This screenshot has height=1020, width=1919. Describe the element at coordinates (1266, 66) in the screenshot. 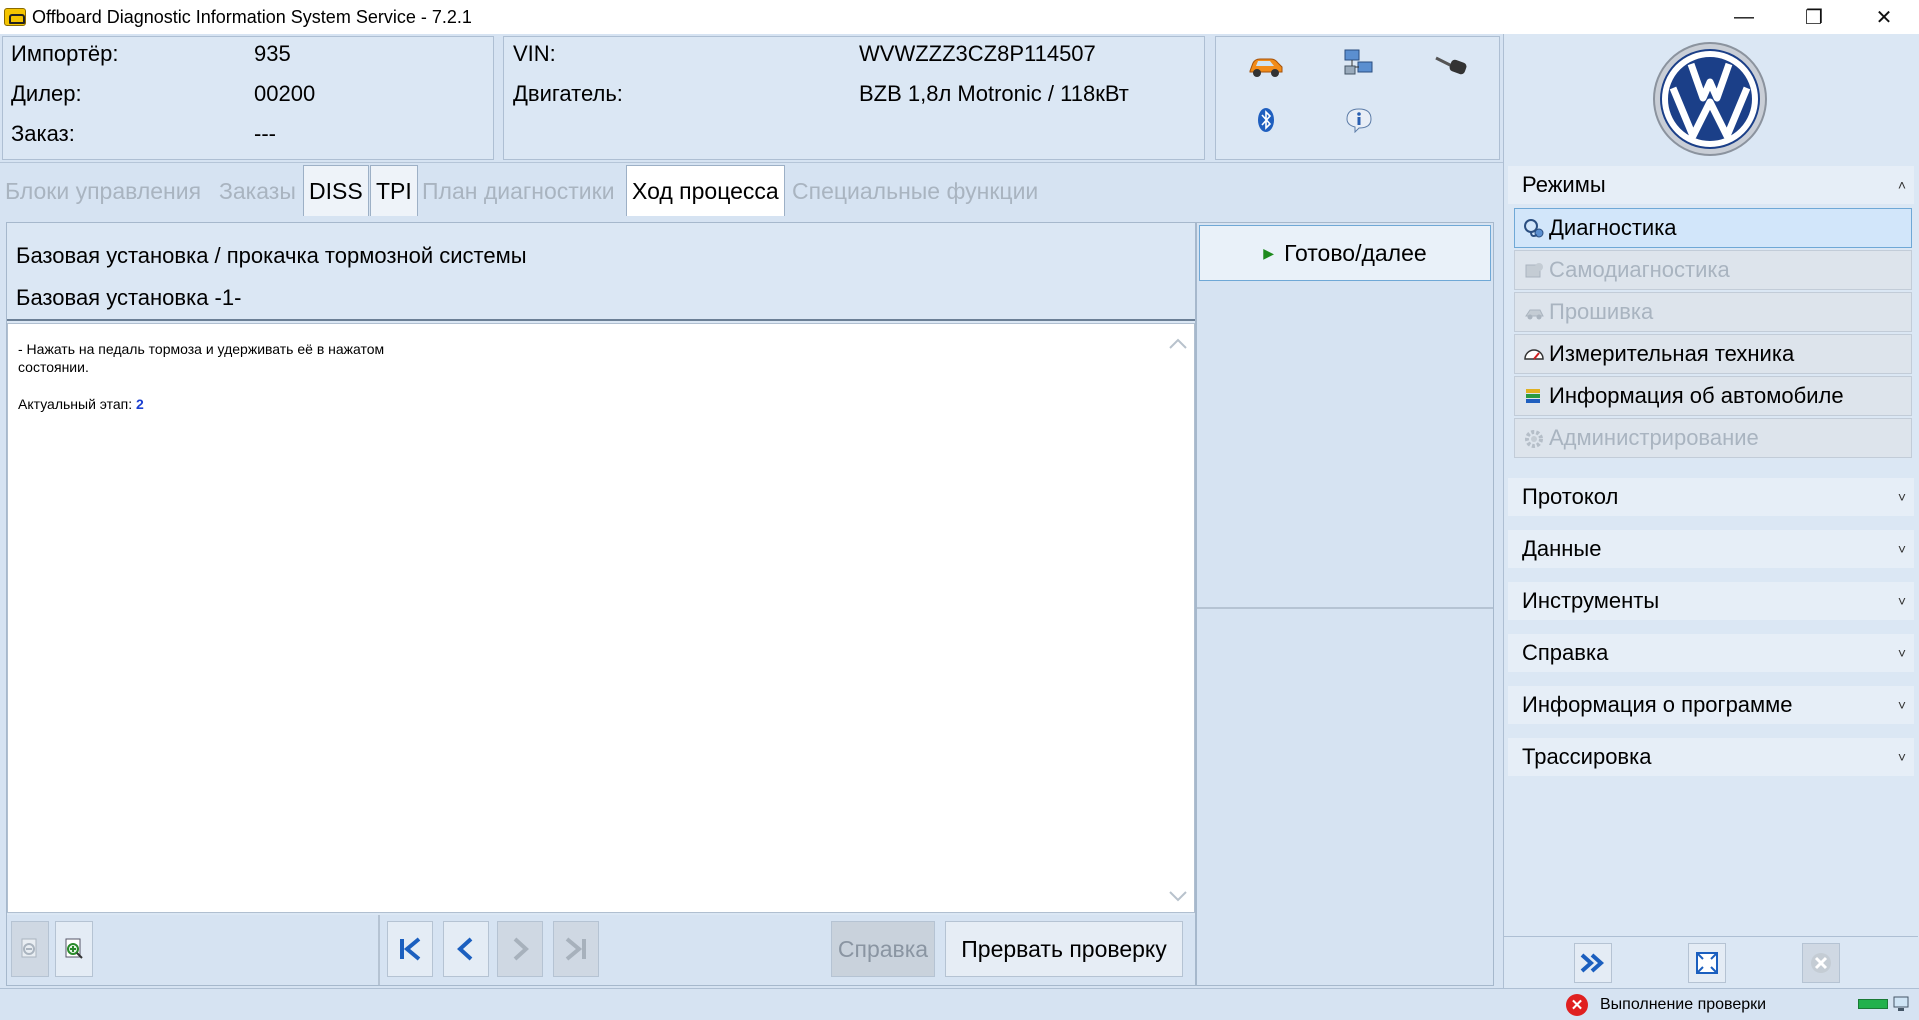

I see `car-icon` at that location.